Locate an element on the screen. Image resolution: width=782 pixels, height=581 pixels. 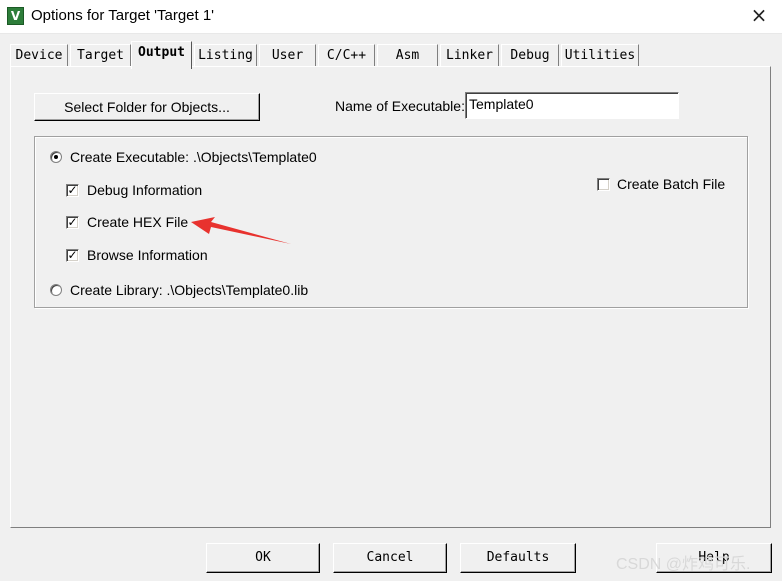
cancel-button: Cancel is located at coordinates (390, 558).